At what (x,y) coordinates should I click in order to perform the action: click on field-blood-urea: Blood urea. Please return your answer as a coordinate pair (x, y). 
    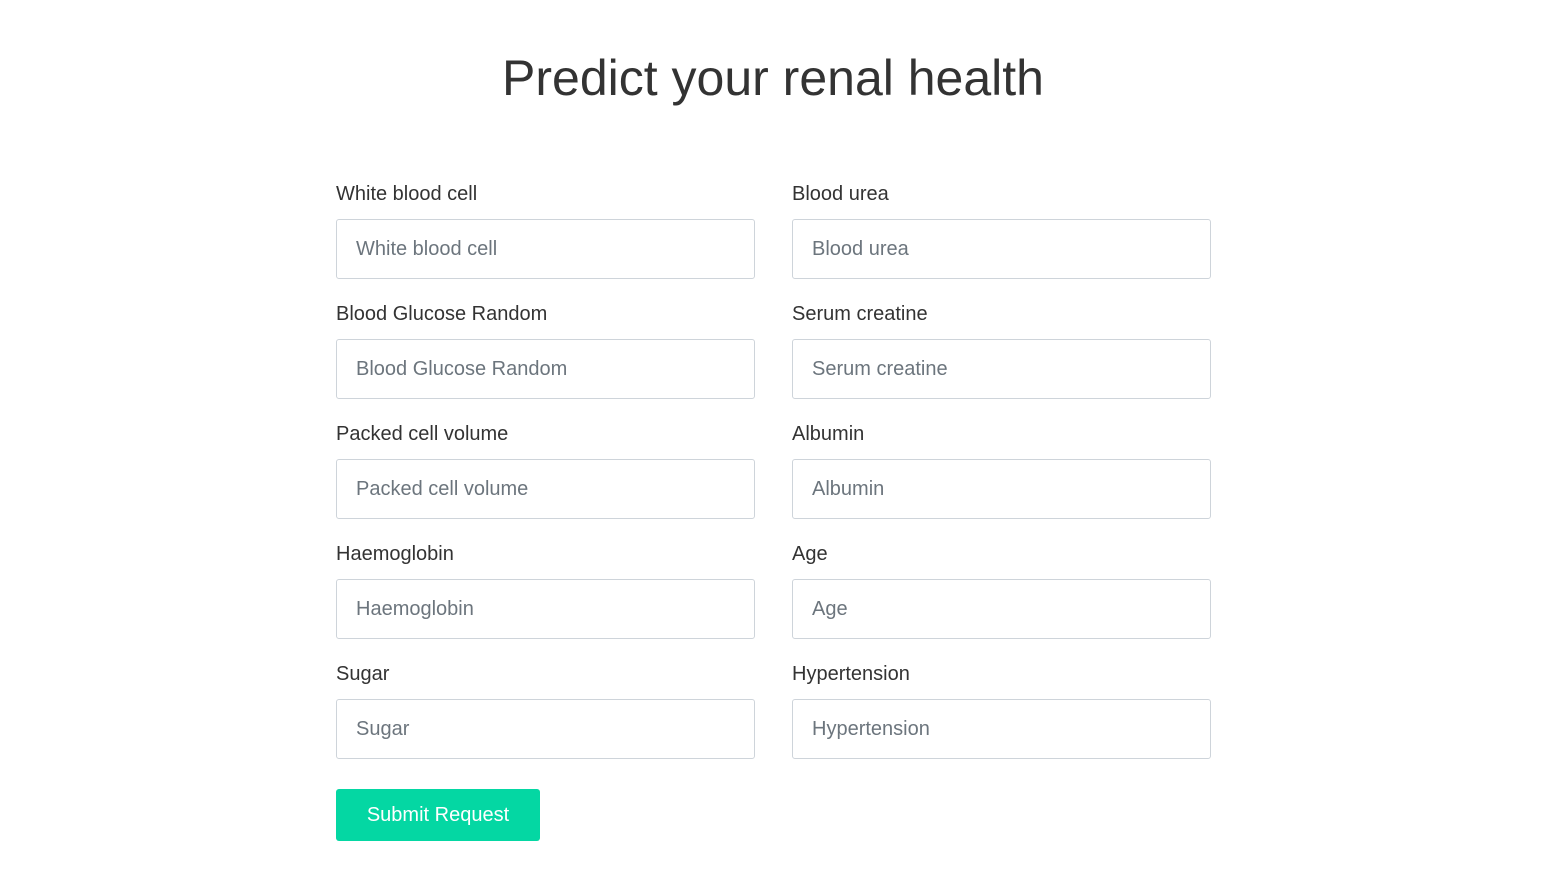
    Looking at the image, I should click on (1001, 240).